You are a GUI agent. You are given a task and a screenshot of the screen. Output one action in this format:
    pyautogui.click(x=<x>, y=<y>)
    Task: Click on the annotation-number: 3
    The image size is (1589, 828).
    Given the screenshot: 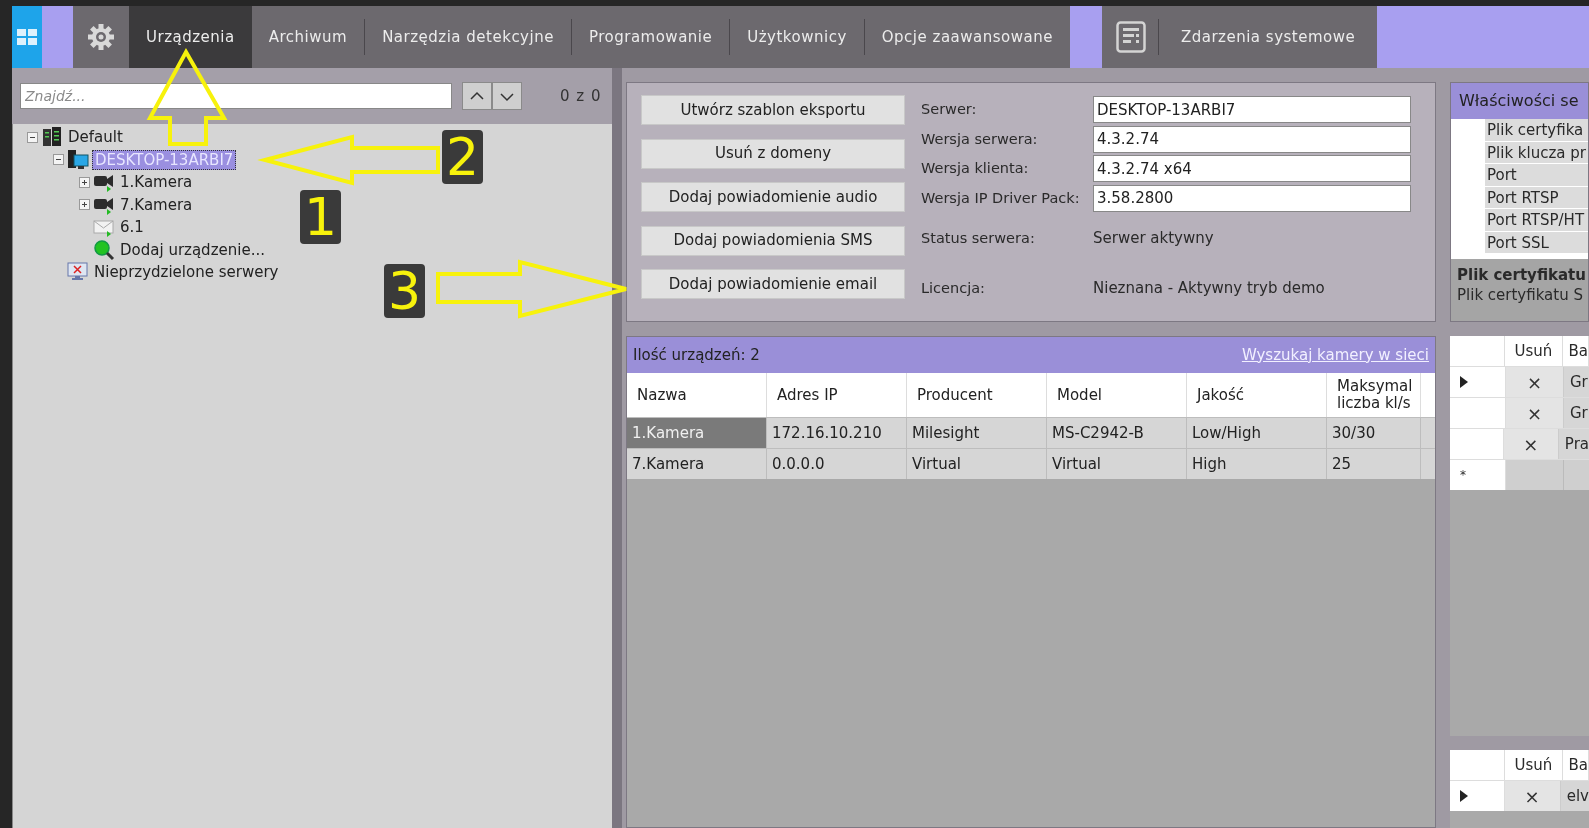 What is the action you would take?
    pyautogui.click(x=405, y=291)
    